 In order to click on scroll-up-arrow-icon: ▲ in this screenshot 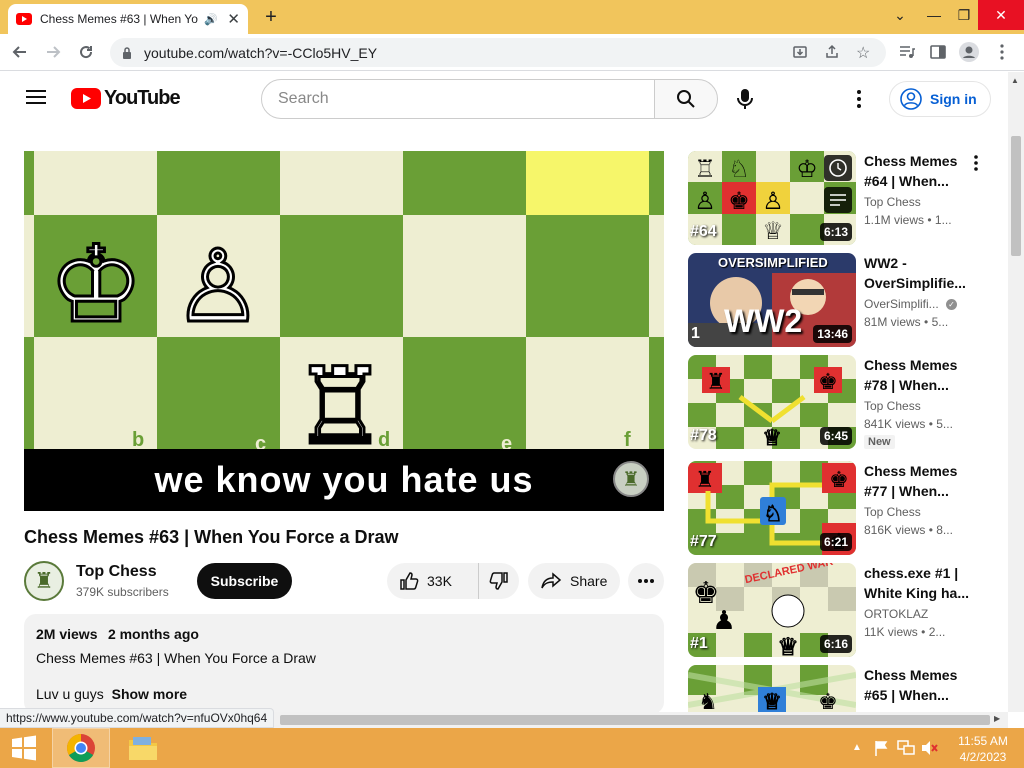, I will do `click(1015, 80)`.